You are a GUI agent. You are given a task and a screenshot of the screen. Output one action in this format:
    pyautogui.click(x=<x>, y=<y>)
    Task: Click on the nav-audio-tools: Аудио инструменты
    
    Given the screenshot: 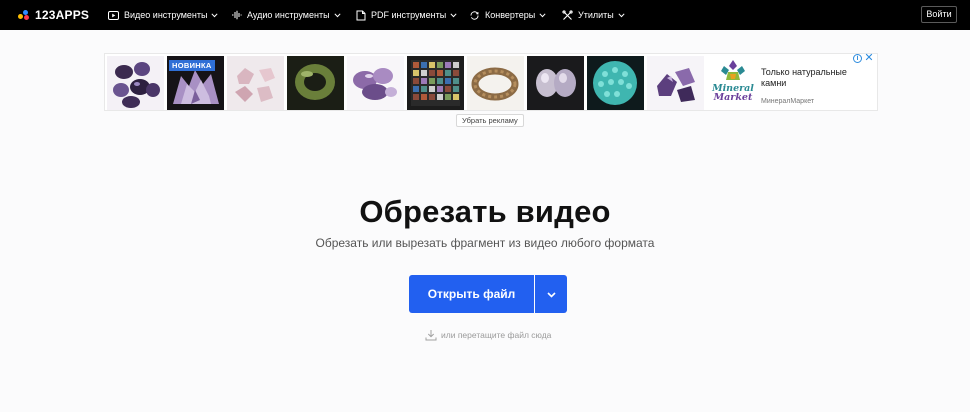 What is the action you would take?
    pyautogui.click(x=286, y=15)
    